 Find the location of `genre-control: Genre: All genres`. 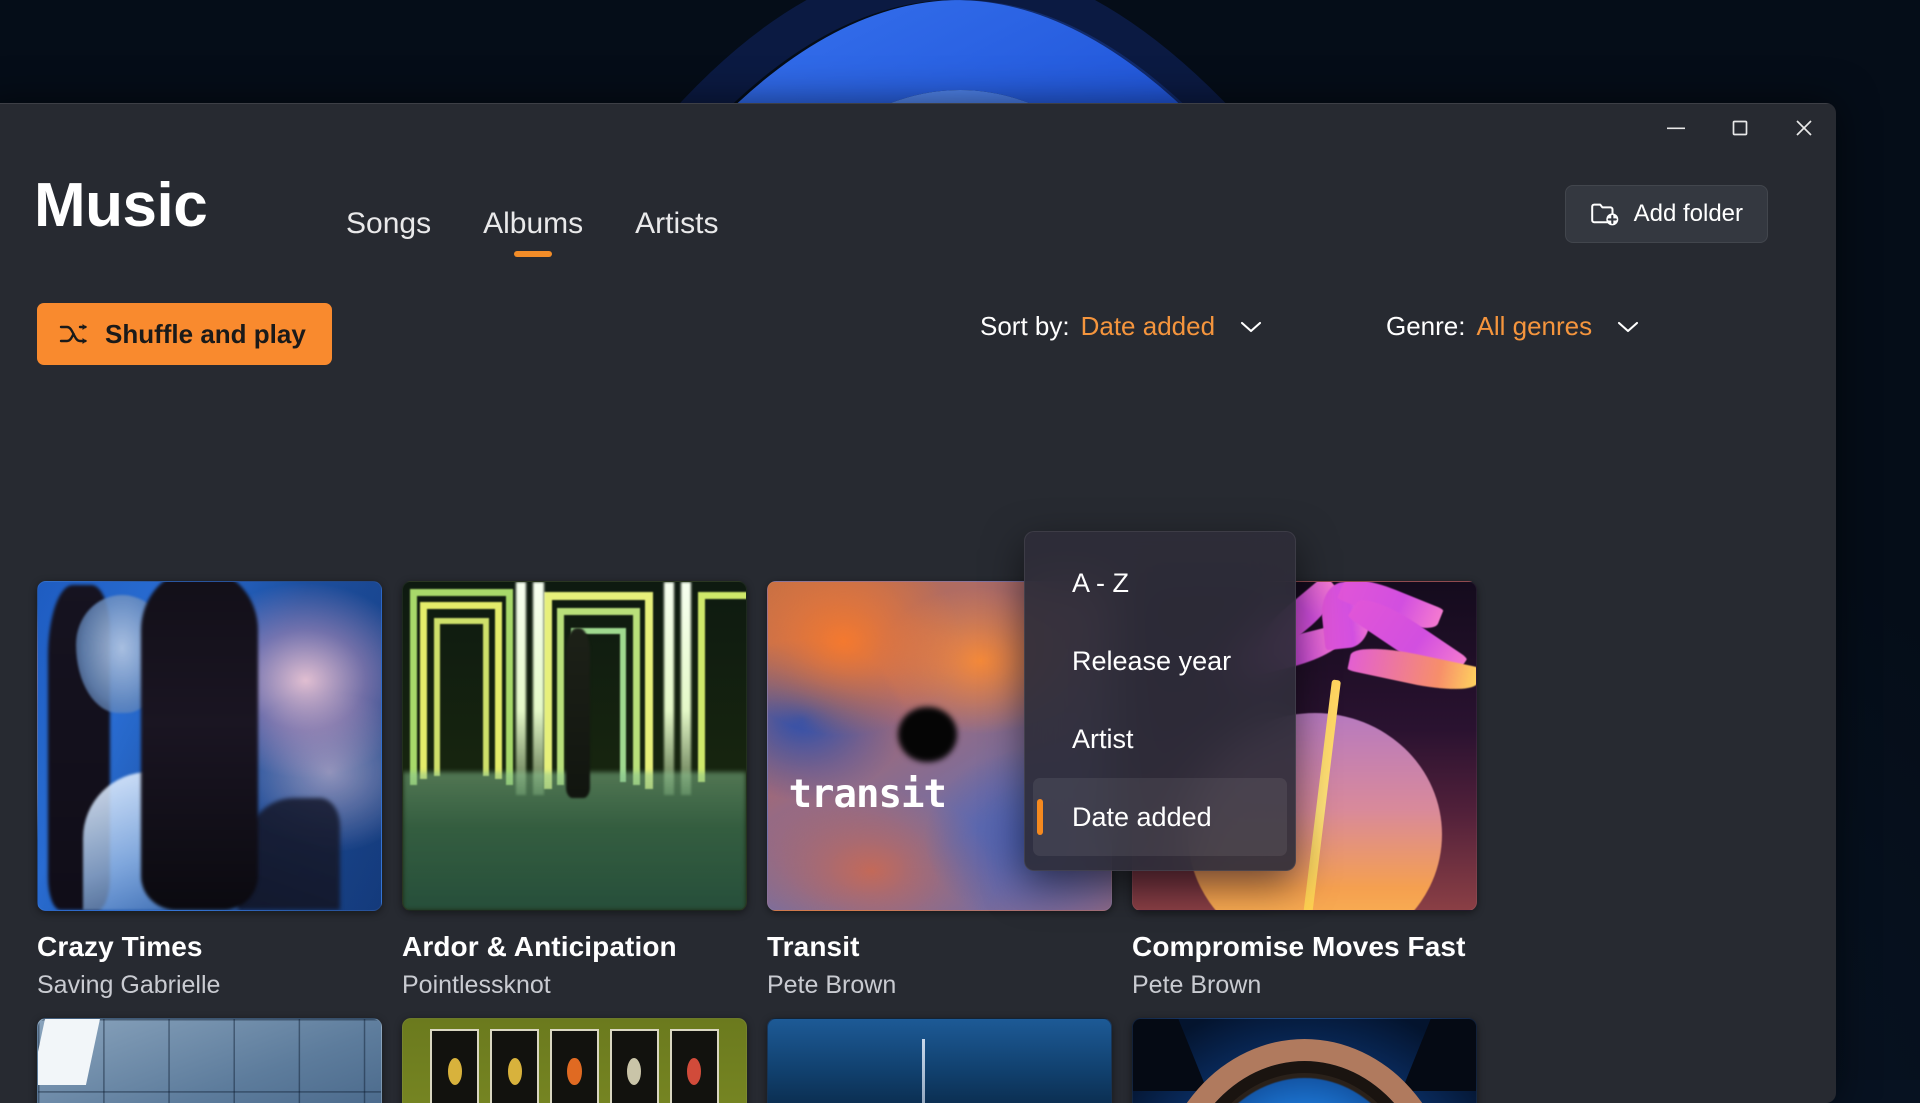

genre-control: Genre: All genres is located at coordinates (1513, 326).